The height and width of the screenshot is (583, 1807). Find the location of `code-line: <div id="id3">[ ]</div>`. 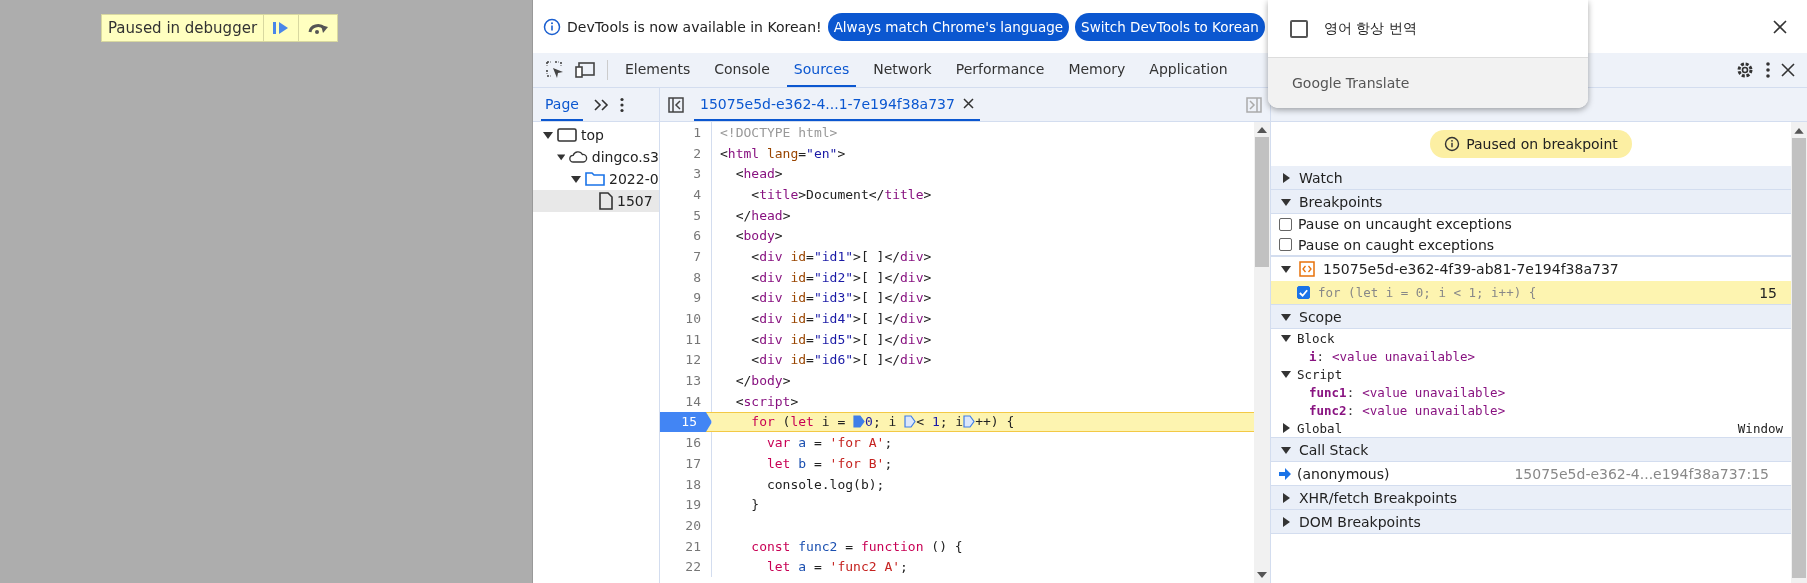

code-line: <div id="id3">[ ]</div> is located at coordinates (841, 298).